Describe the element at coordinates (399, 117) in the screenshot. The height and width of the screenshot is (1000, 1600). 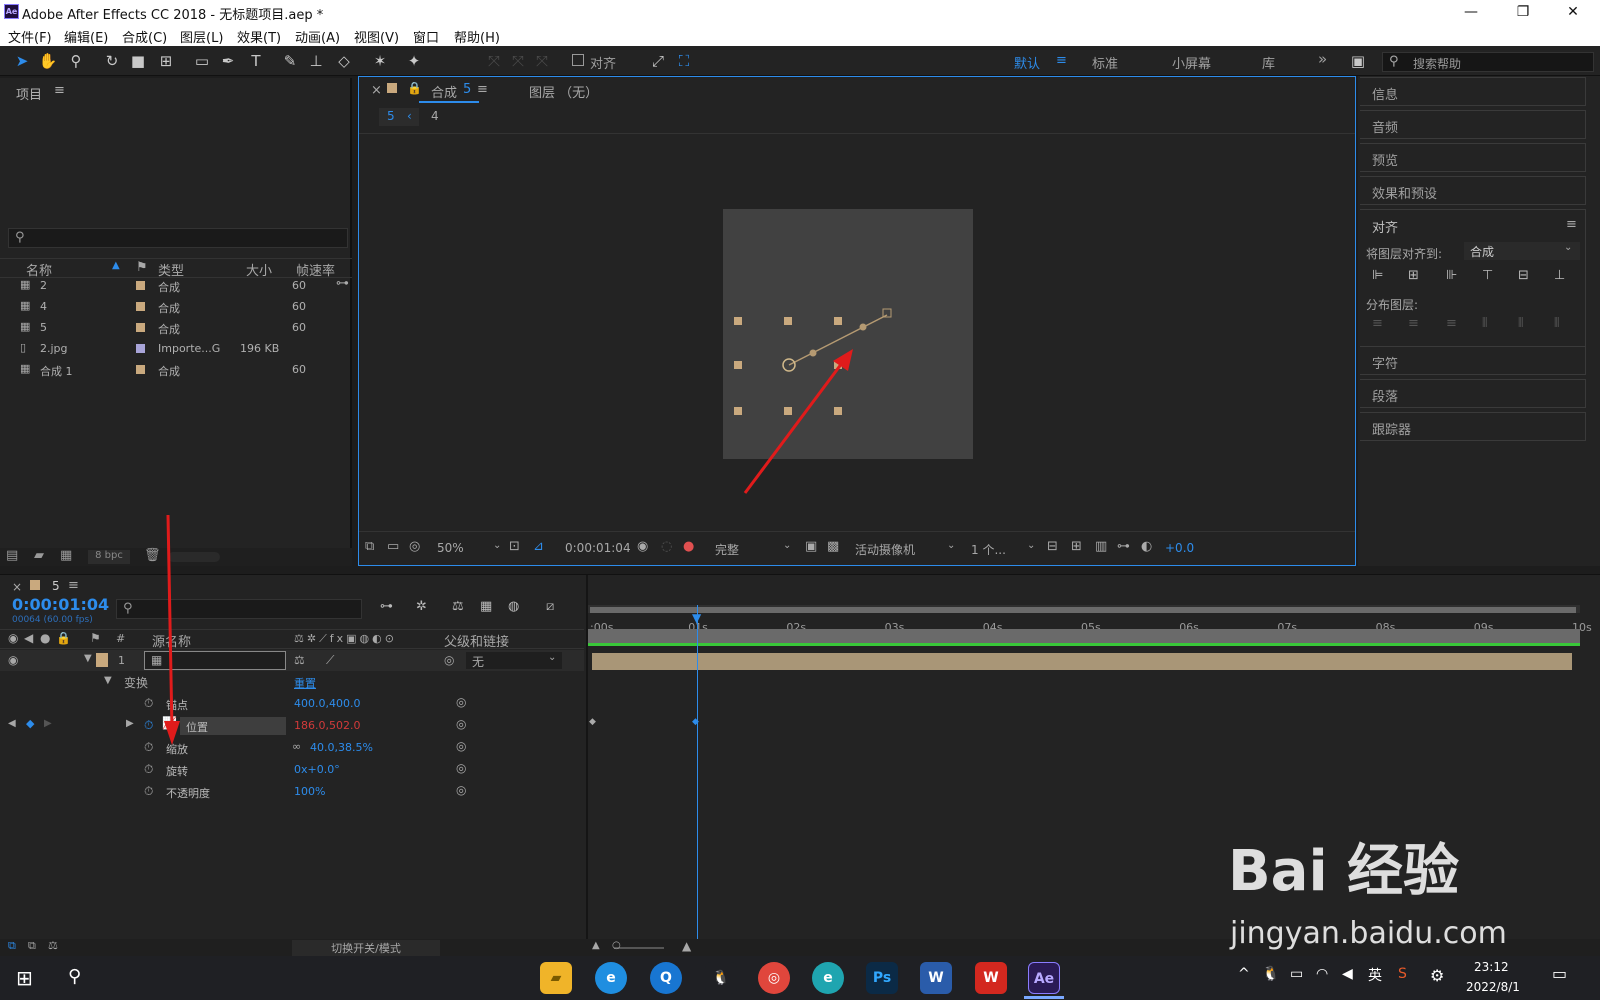
I see `breadcrumb-current: 5 ‹` at that location.